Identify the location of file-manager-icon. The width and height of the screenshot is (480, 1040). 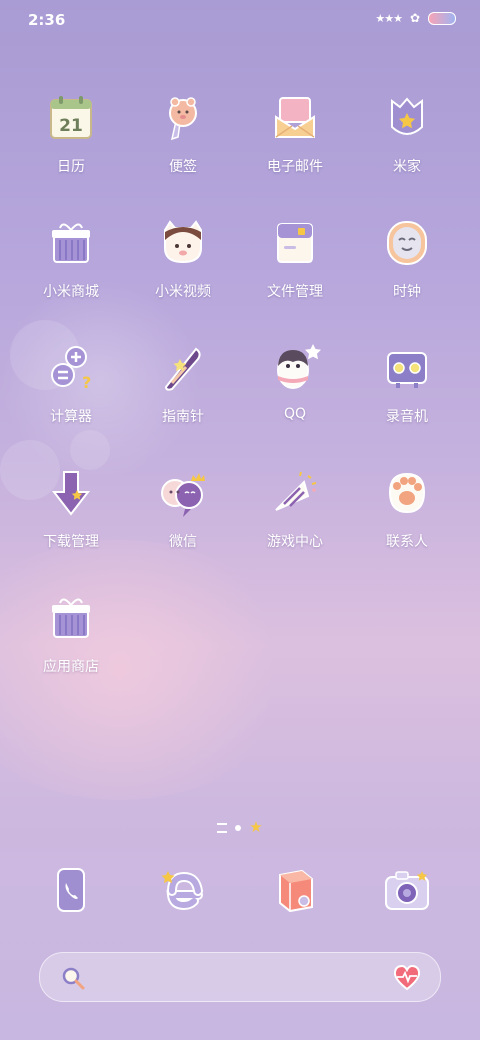
(295, 243).